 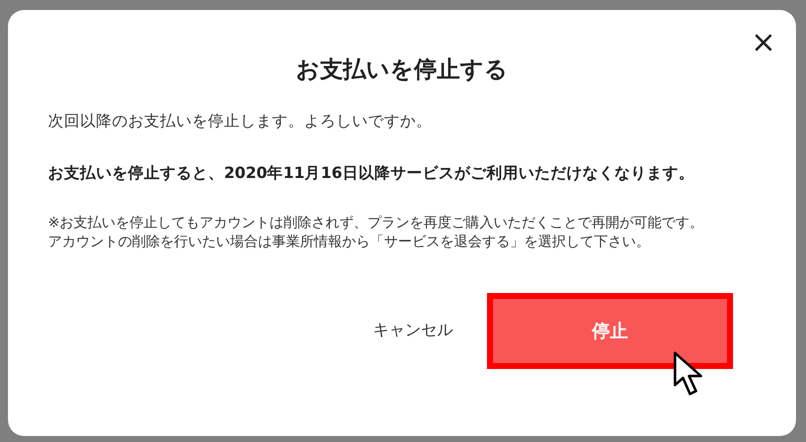 I want to click on note-text: アカウントの削除を行いたい場合は事業所情報から「サービスを退会する」を選択して下さい。, so click(x=349, y=241).